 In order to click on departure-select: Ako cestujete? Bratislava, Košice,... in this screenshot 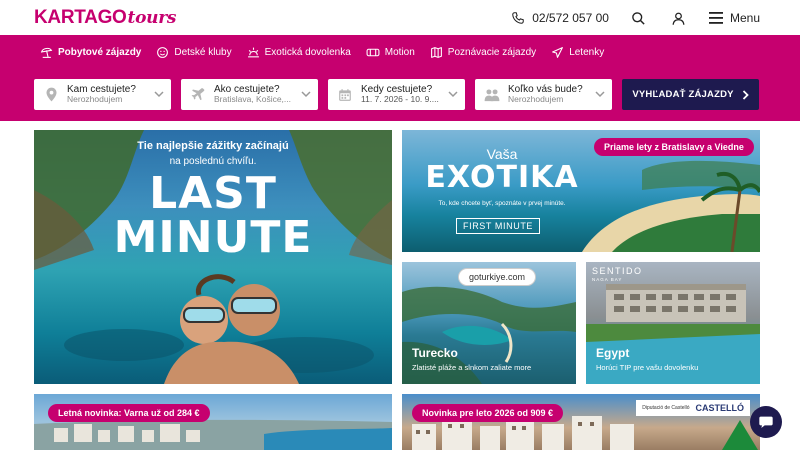, I will do `click(249, 94)`.